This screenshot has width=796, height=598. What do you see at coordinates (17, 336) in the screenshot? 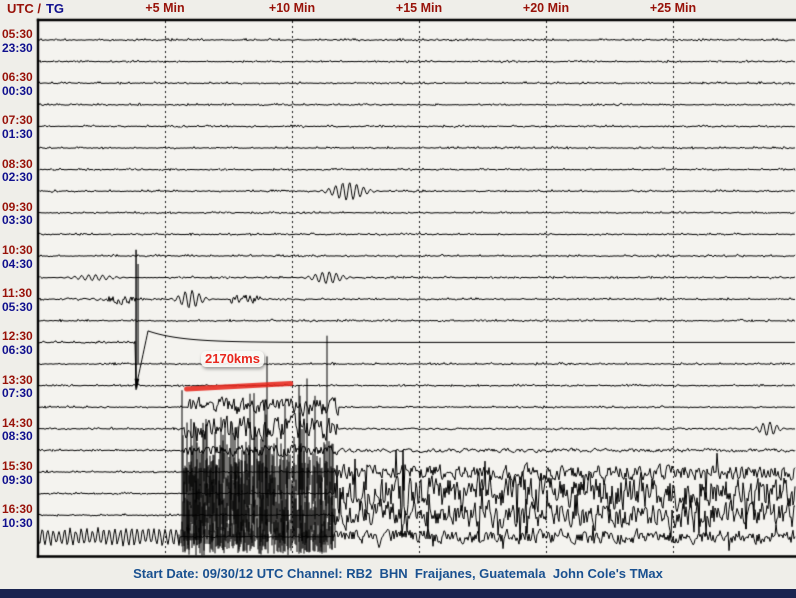
I see `trace-time-label-utc: 12:30` at bounding box center [17, 336].